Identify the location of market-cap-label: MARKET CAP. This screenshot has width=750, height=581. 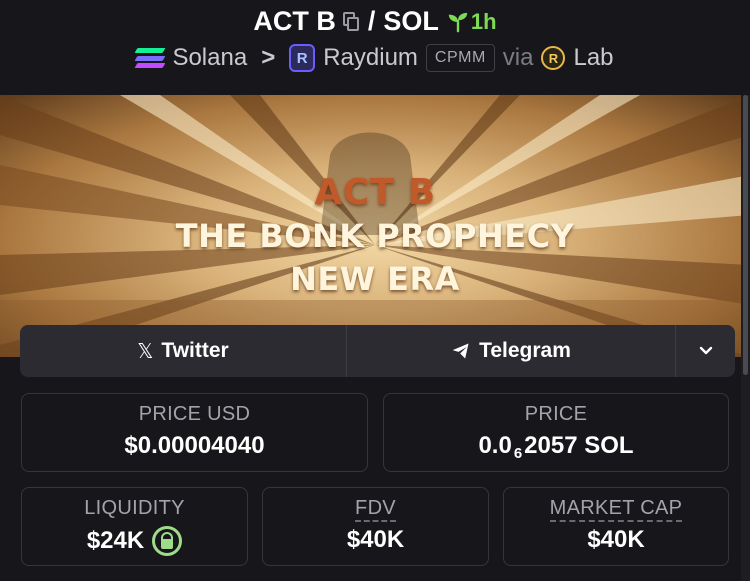
(616, 509).